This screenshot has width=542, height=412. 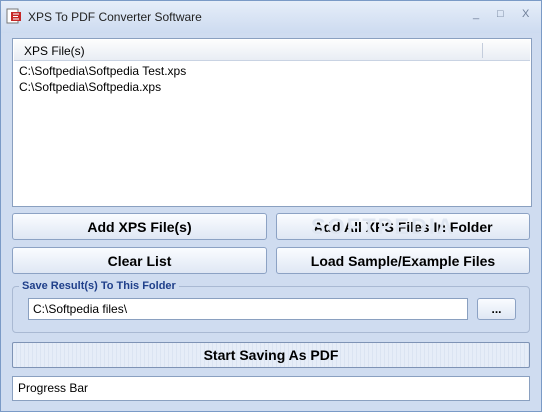 What do you see at coordinates (102, 87) in the screenshot?
I see `list-item: C:\Softpedia\Softpedia.xps` at bounding box center [102, 87].